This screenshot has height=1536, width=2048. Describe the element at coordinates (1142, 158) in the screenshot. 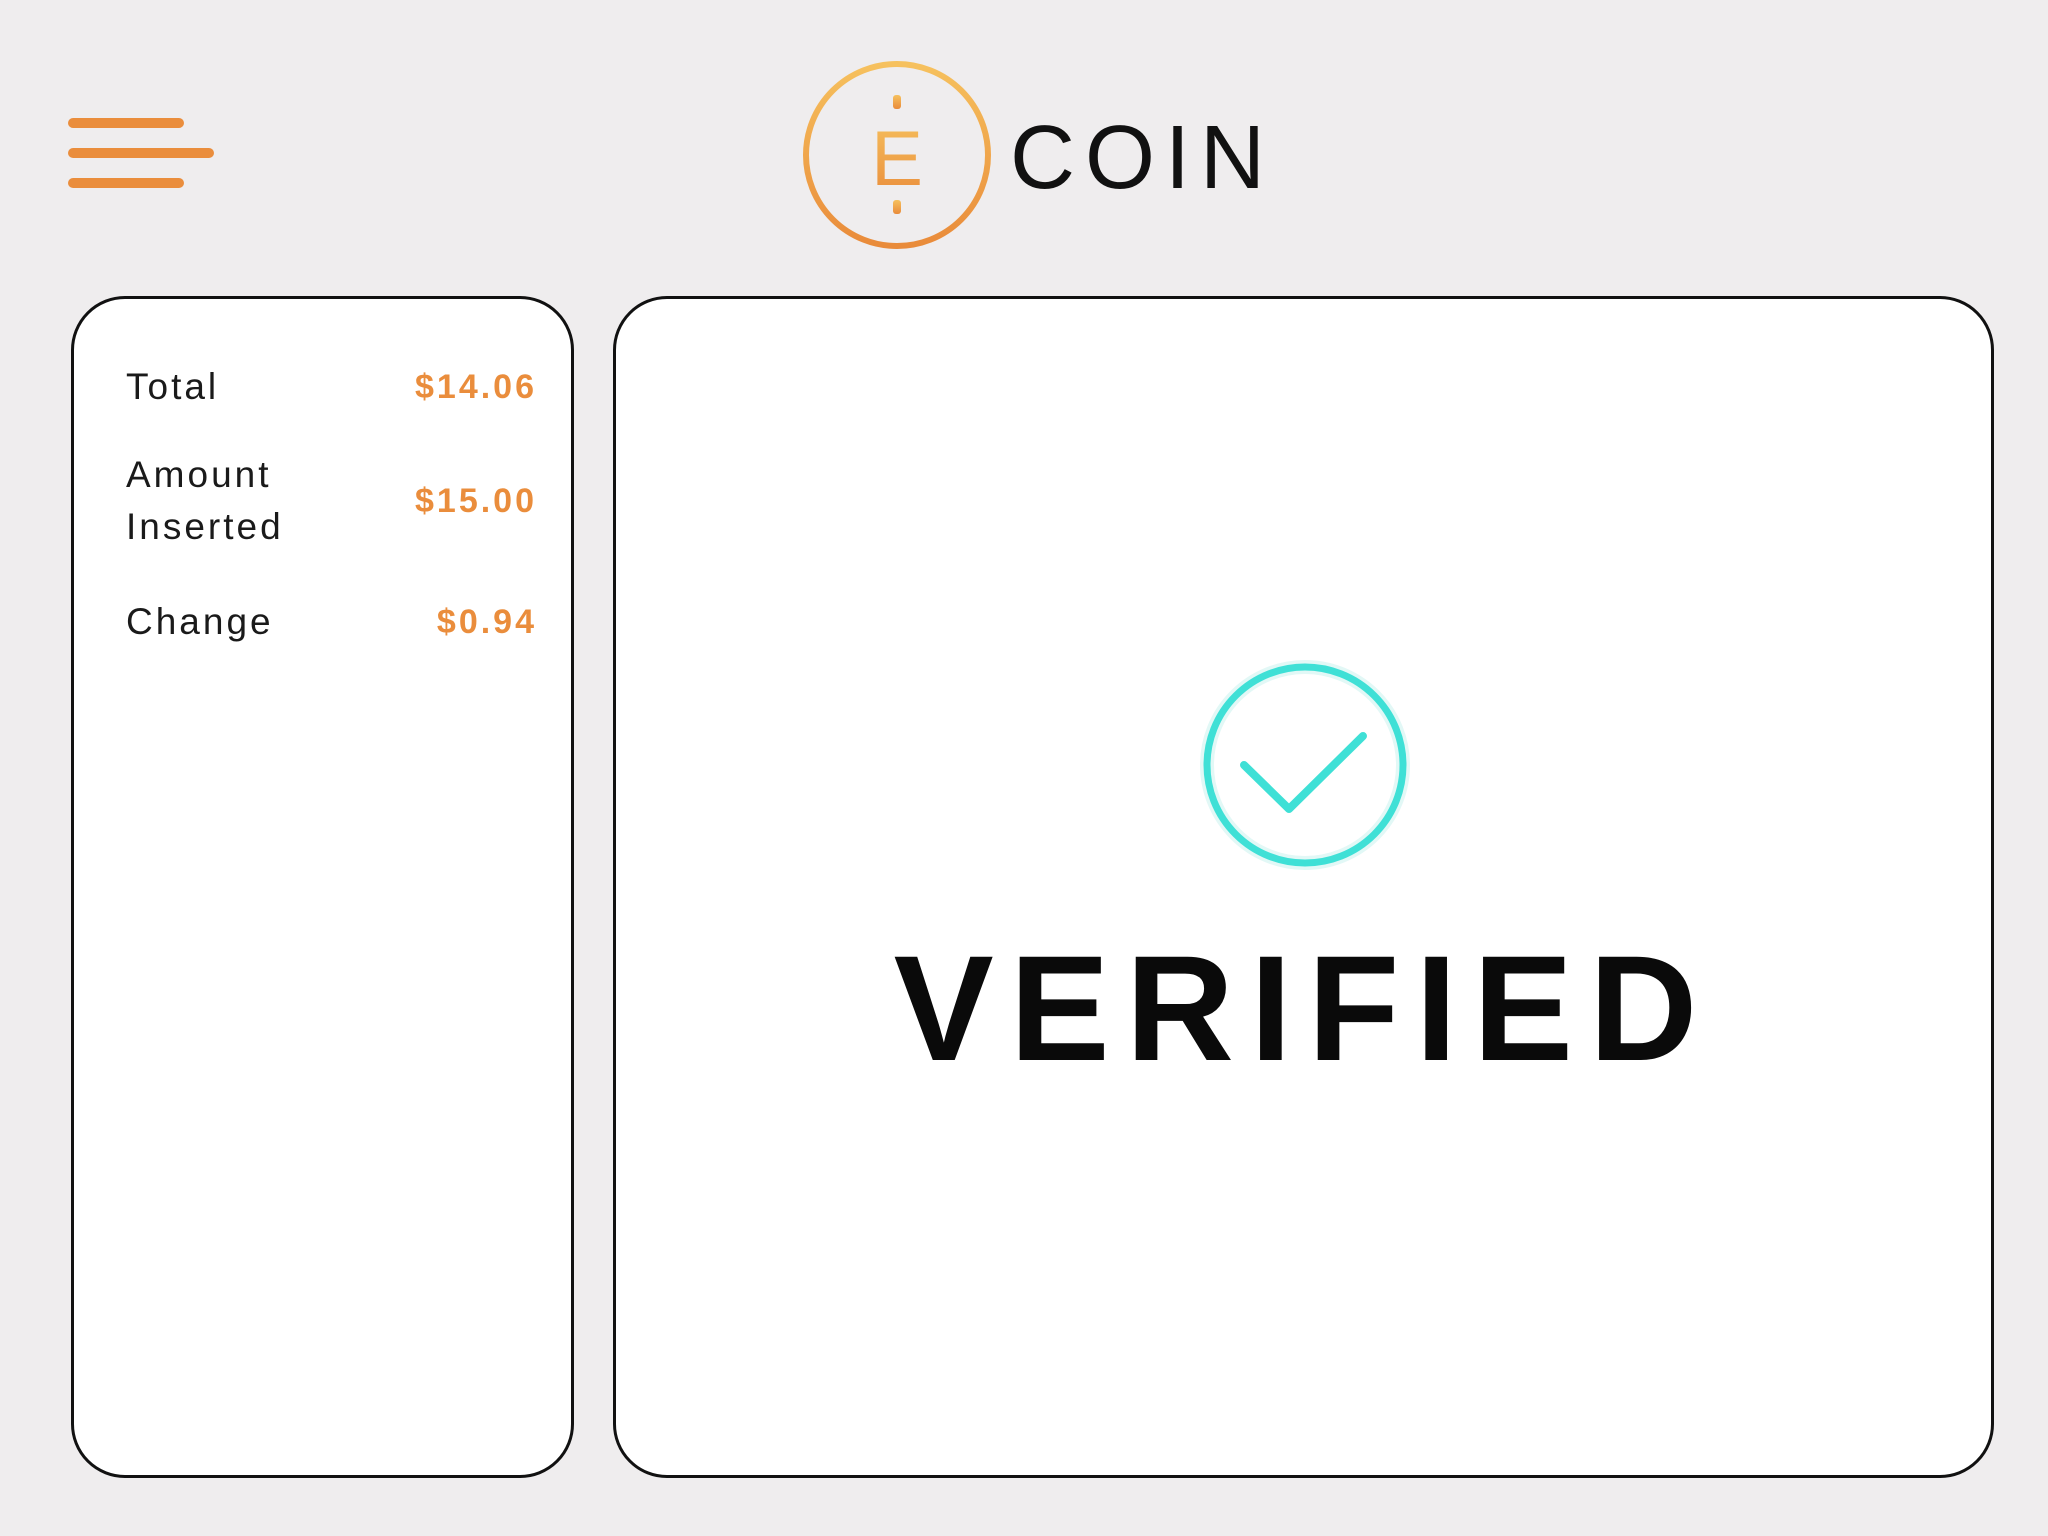

I see `brand-name: COIN` at that location.